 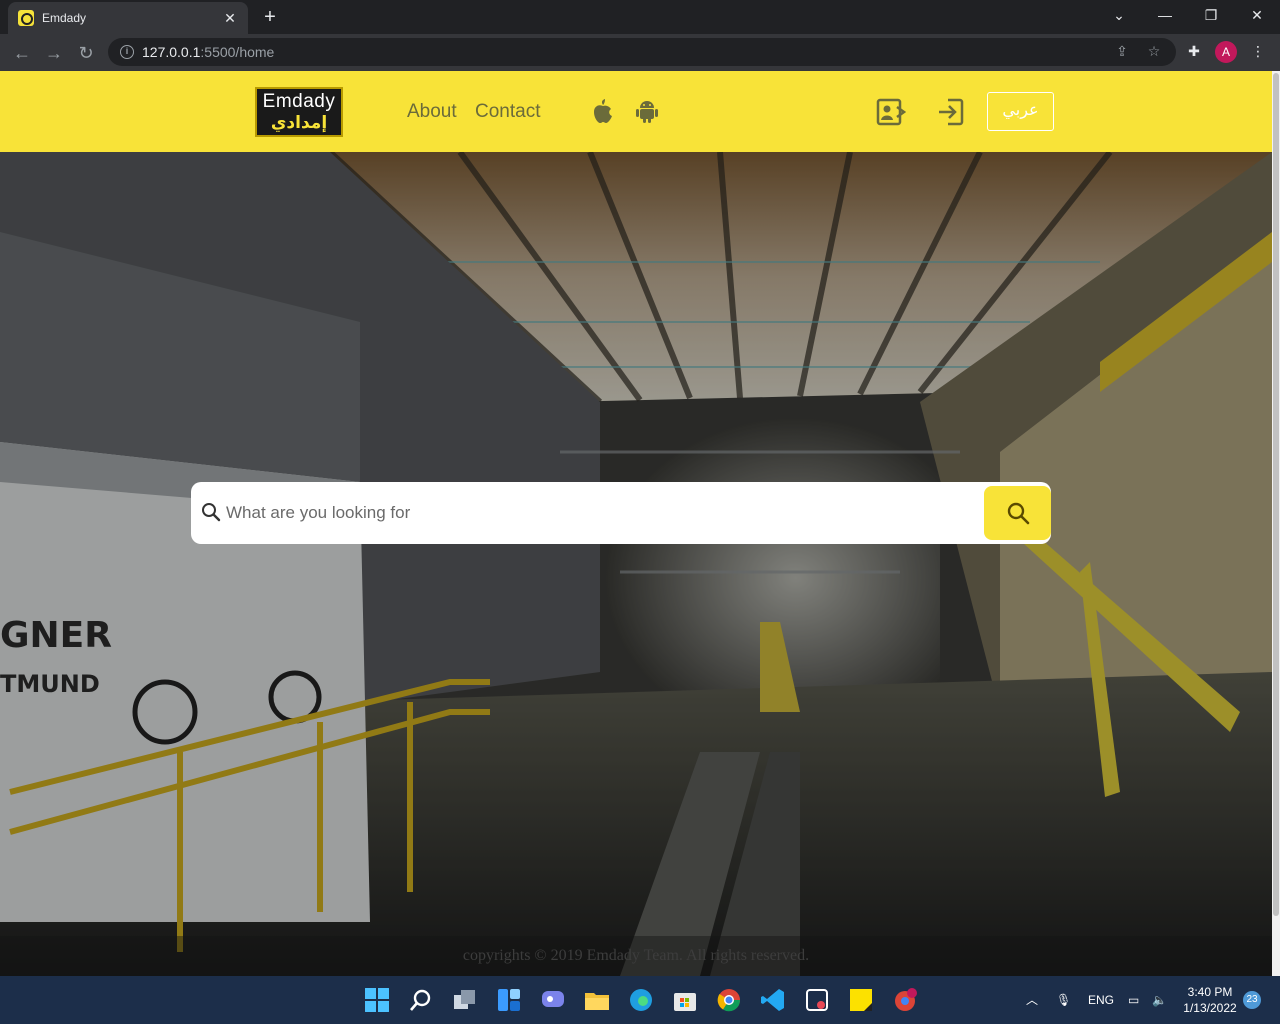 What do you see at coordinates (1119, 15) in the screenshot?
I see `tab-search-icon: ⌄` at bounding box center [1119, 15].